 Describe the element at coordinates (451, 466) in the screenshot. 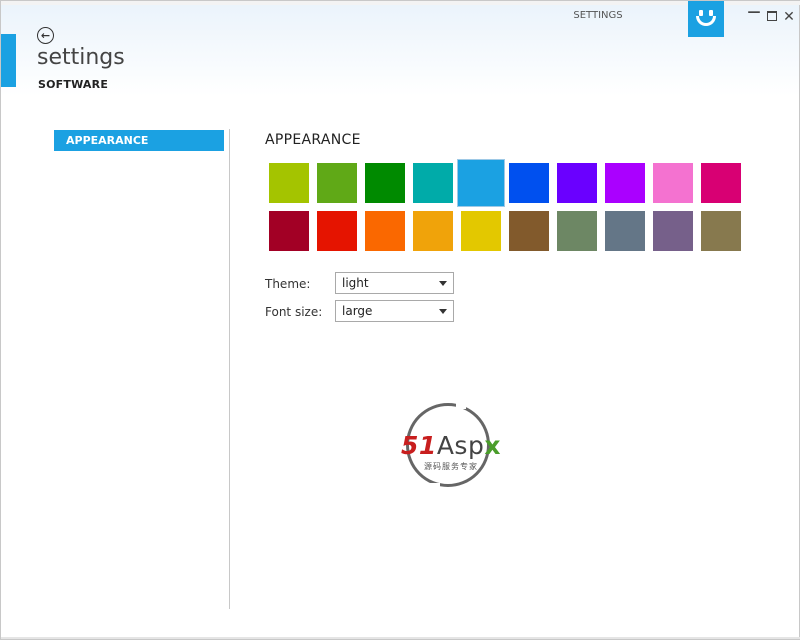

I see `watermark-tagline: 源码服务专家` at that location.